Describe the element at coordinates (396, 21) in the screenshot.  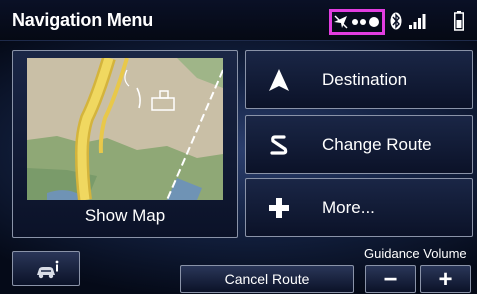
I see `bluetooth-icon` at that location.